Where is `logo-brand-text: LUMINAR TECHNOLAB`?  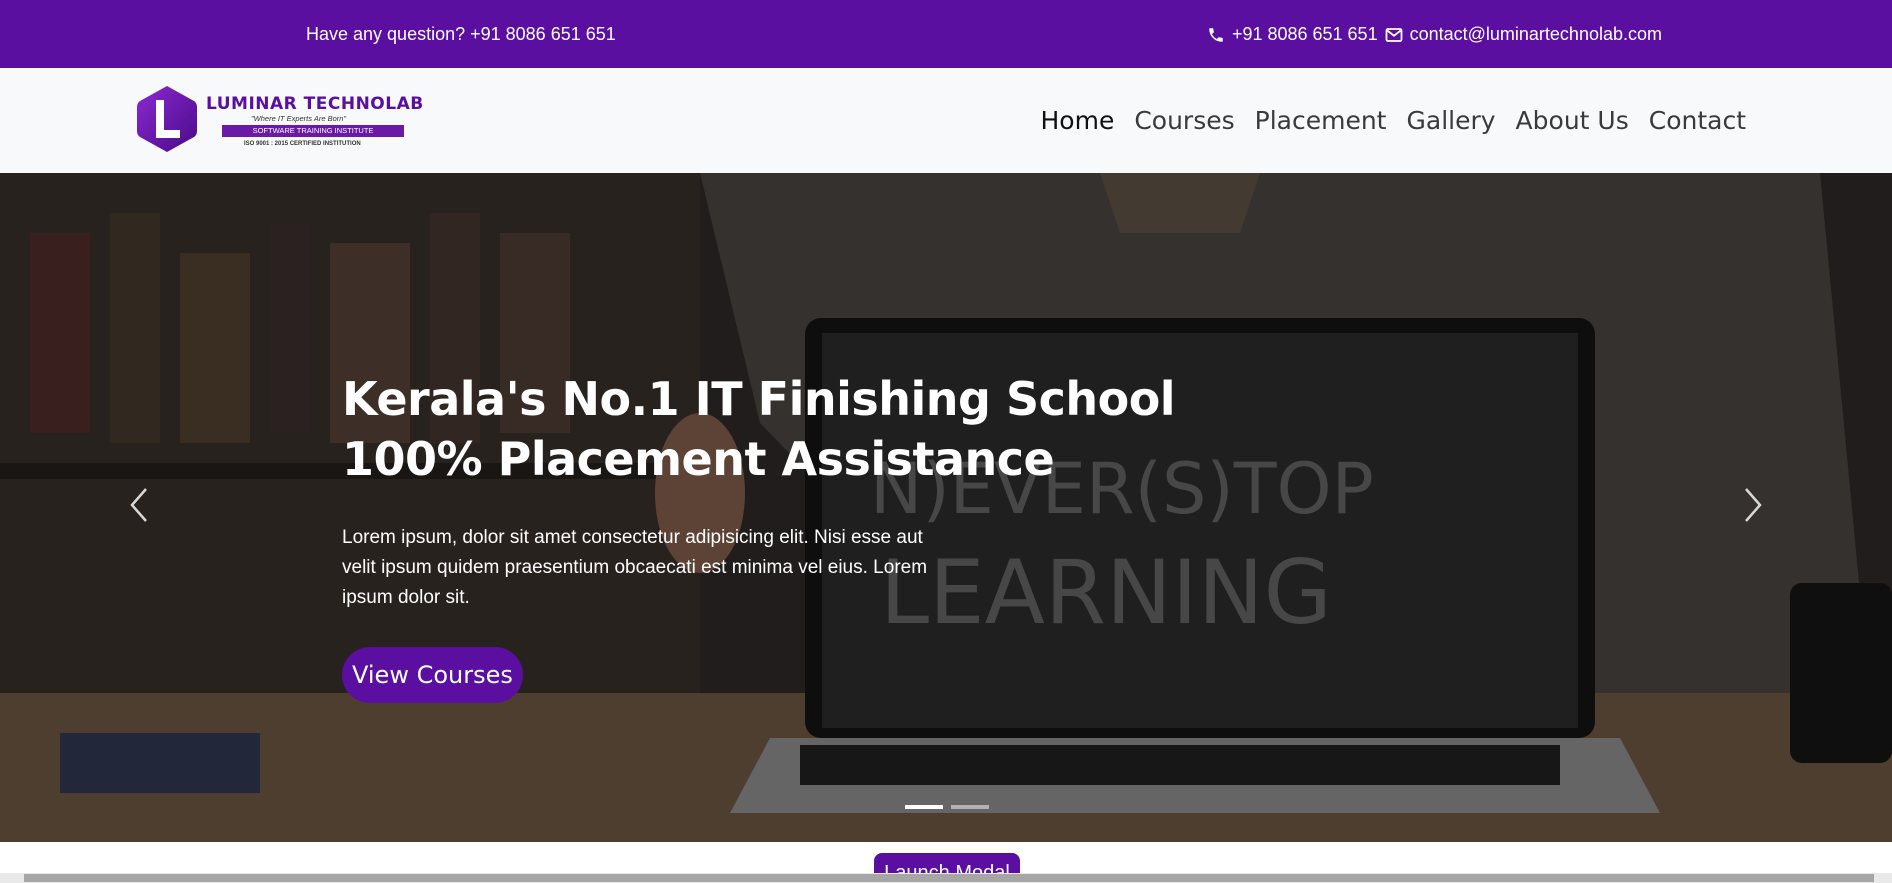
logo-brand-text: LUMINAR TECHNOLAB is located at coordinates (315, 104).